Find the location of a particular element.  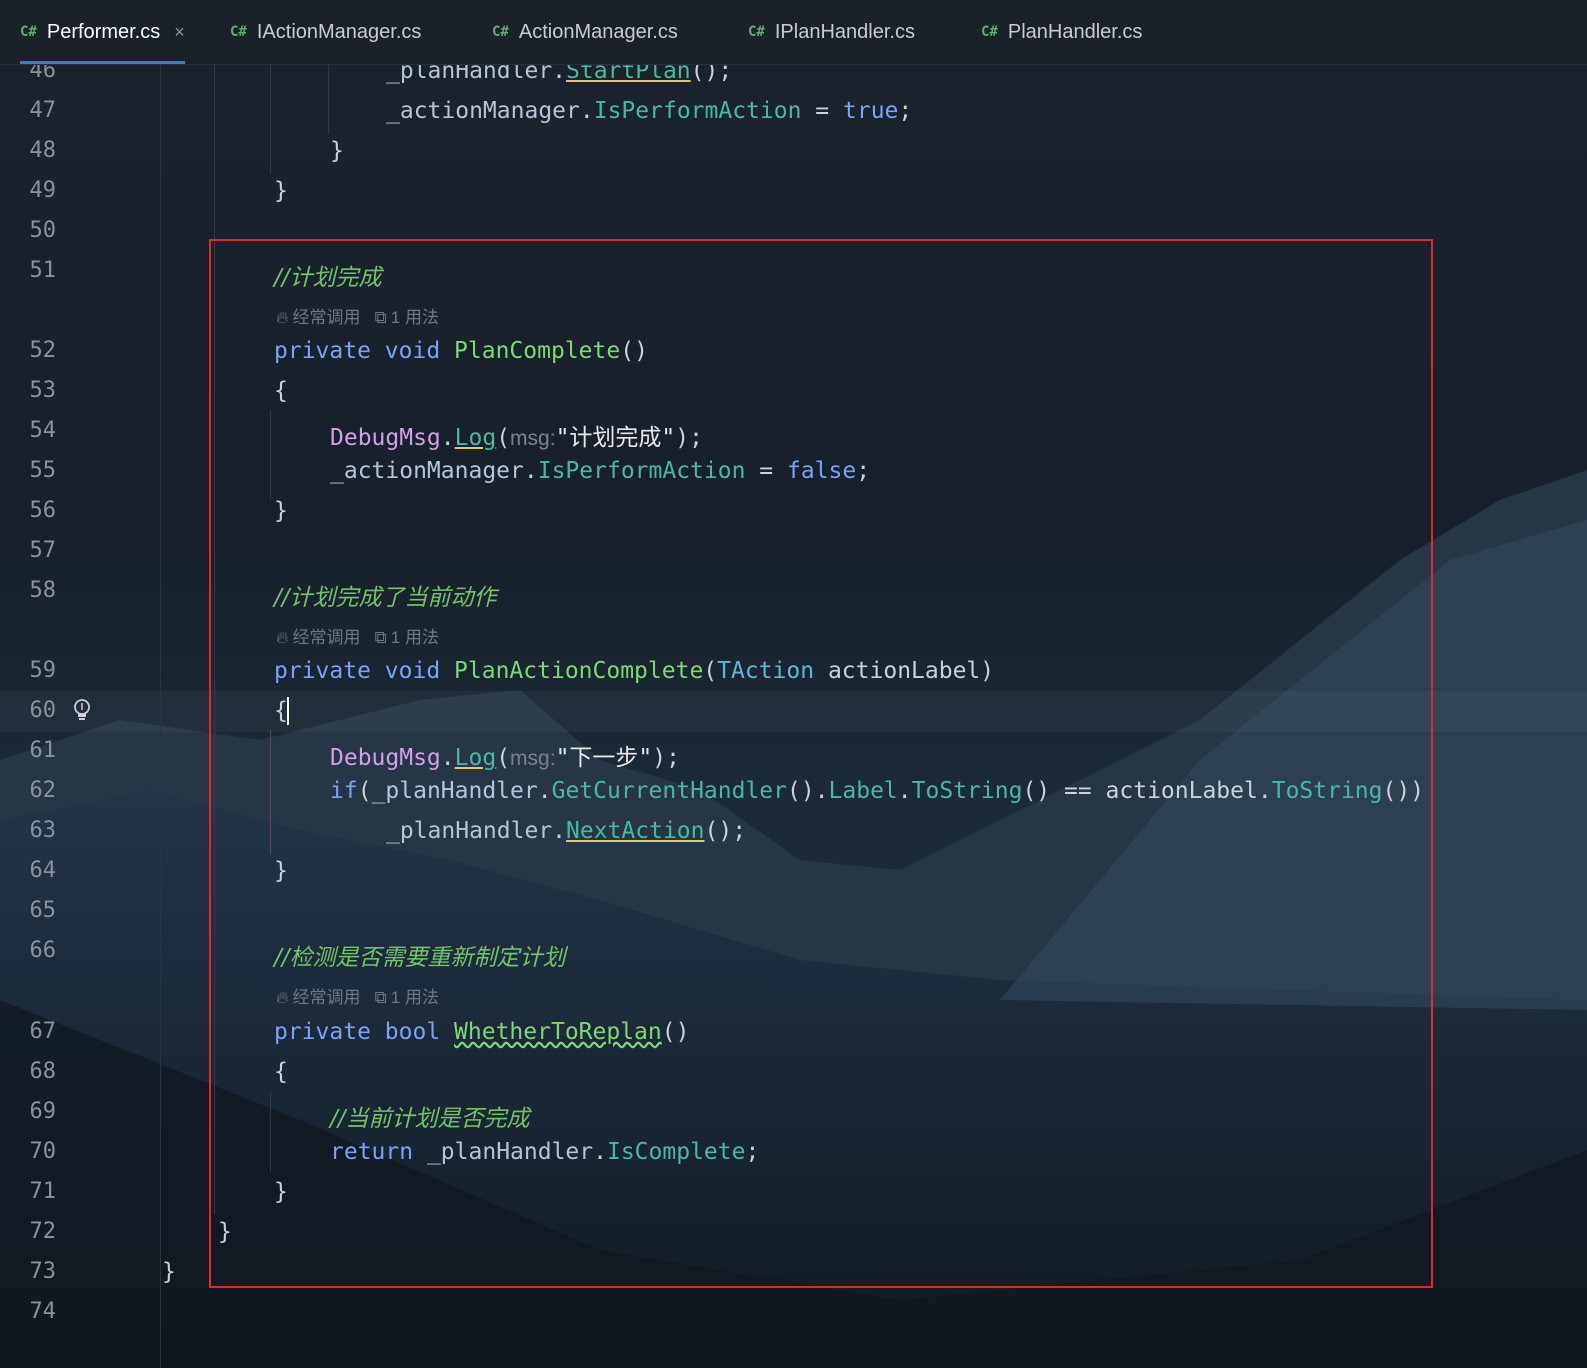

tab-performer: C# Performer.cs × is located at coordinates (102, 32).